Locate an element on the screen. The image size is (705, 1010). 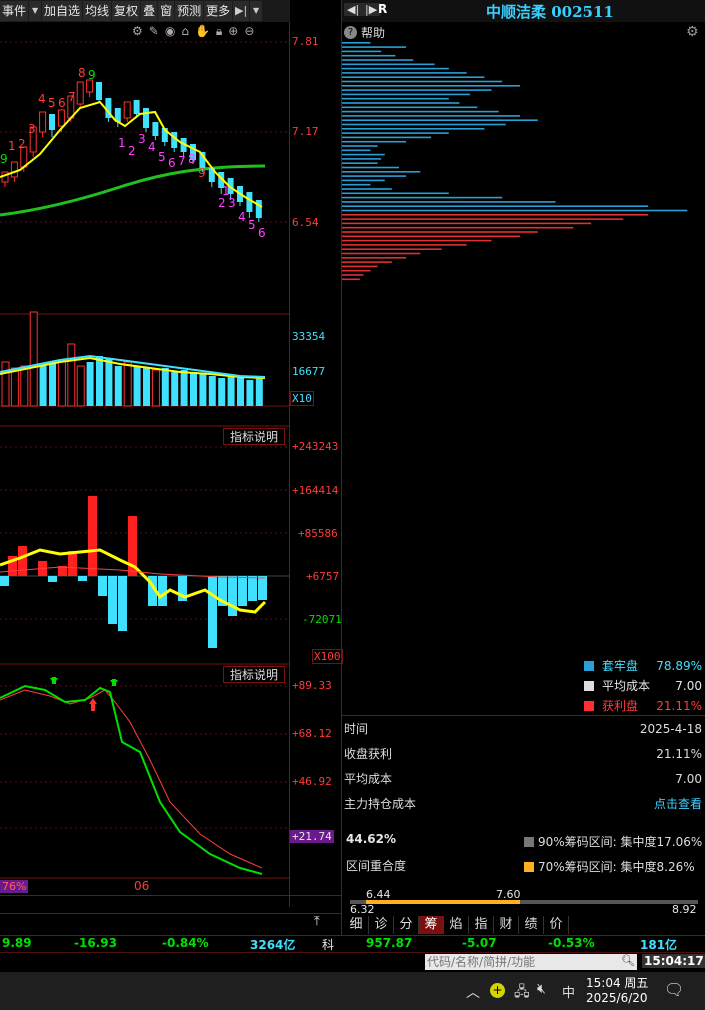
ind1-axis-label: +243243 is located at coordinates (315, 446).